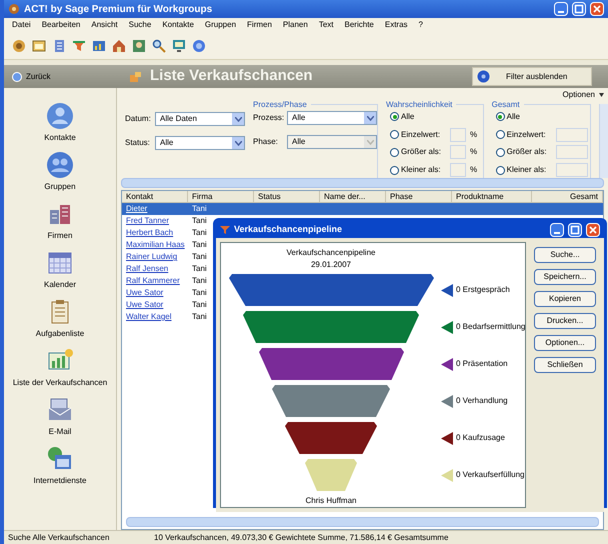  I want to click on close-icon, so click(597, 9).